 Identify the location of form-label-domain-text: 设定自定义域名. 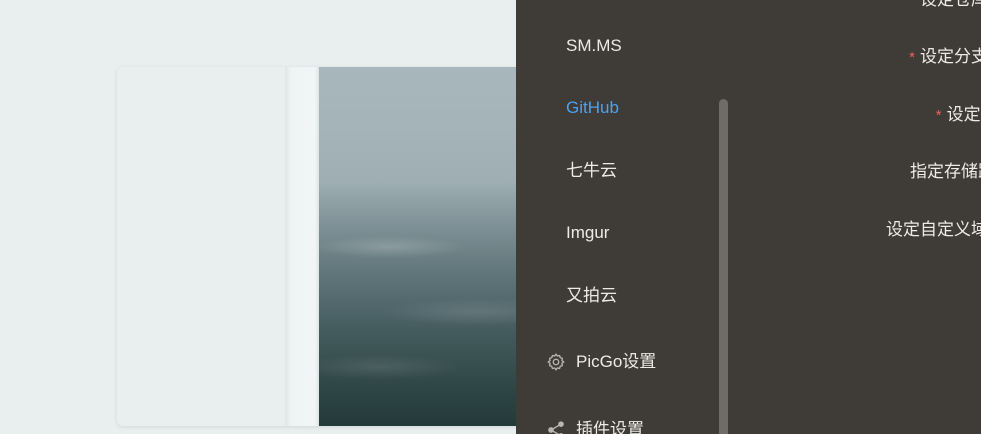
(933, 229).